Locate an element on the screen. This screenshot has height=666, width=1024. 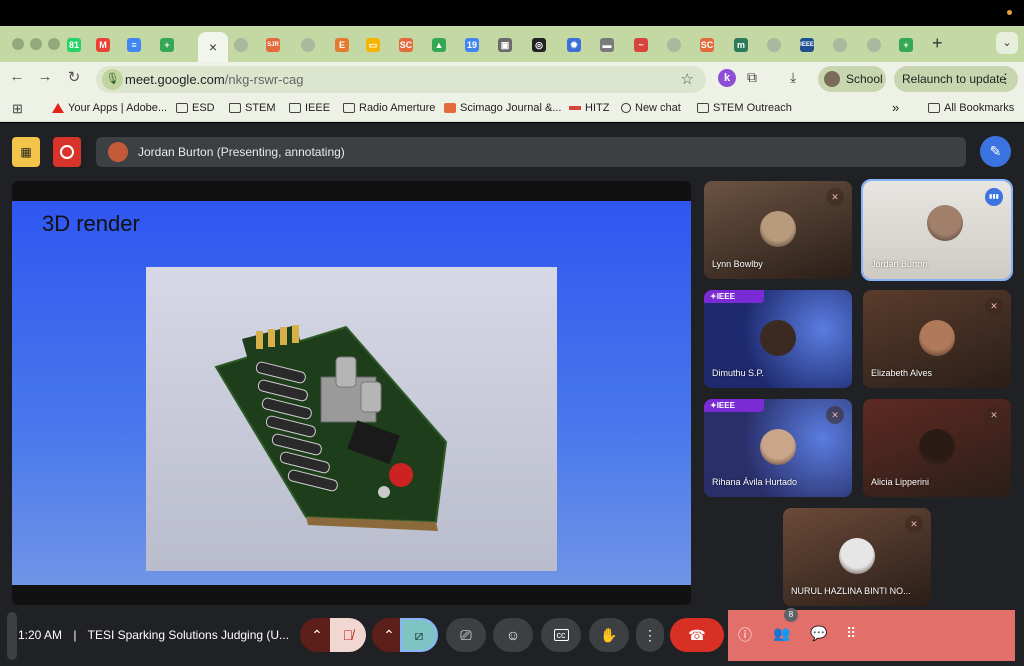
mic-off-icon: ✕ is located at coordinates (914, 524).